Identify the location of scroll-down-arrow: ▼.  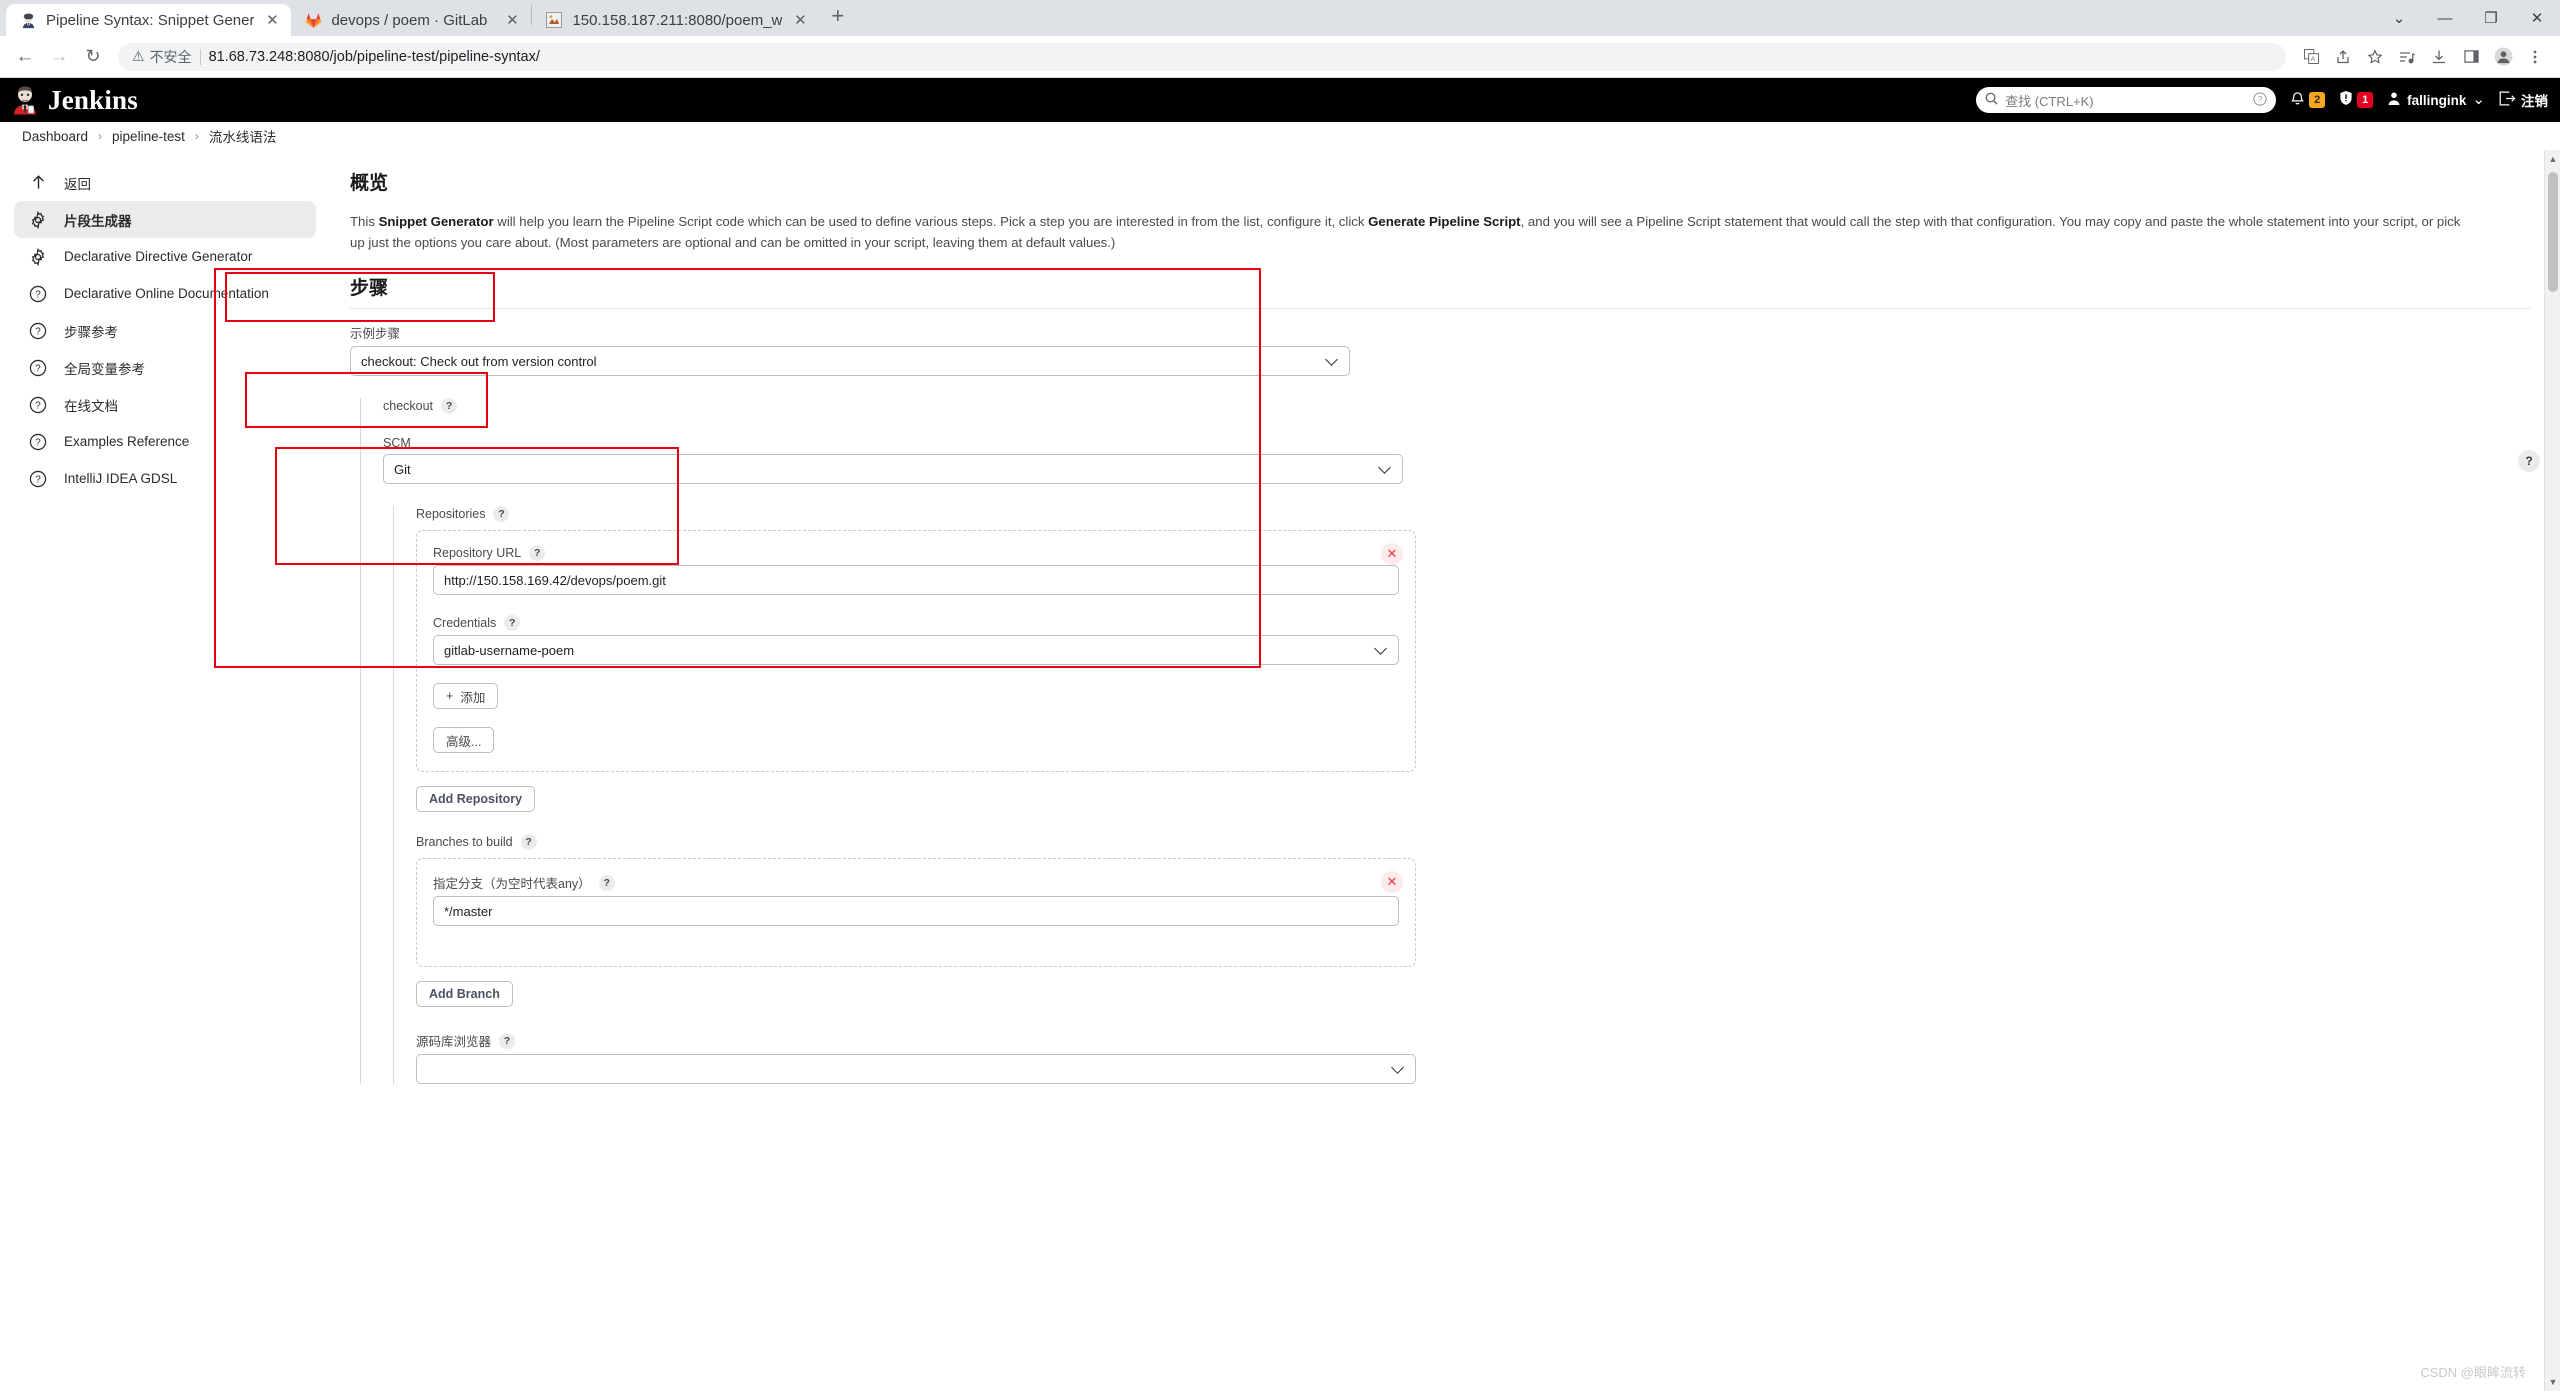
(2552, 1382).